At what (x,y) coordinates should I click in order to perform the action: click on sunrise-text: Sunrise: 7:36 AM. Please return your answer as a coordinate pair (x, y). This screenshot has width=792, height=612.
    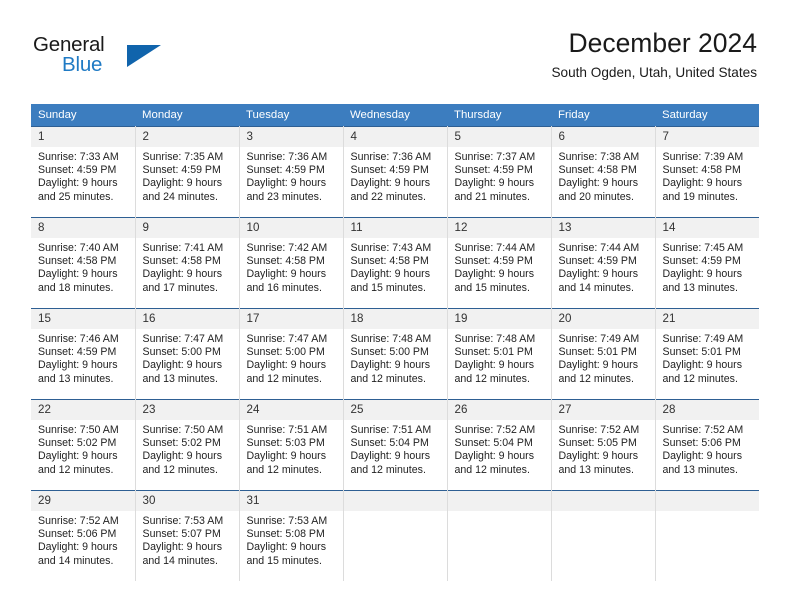
    Looking at the image, I should click on (287, 157).